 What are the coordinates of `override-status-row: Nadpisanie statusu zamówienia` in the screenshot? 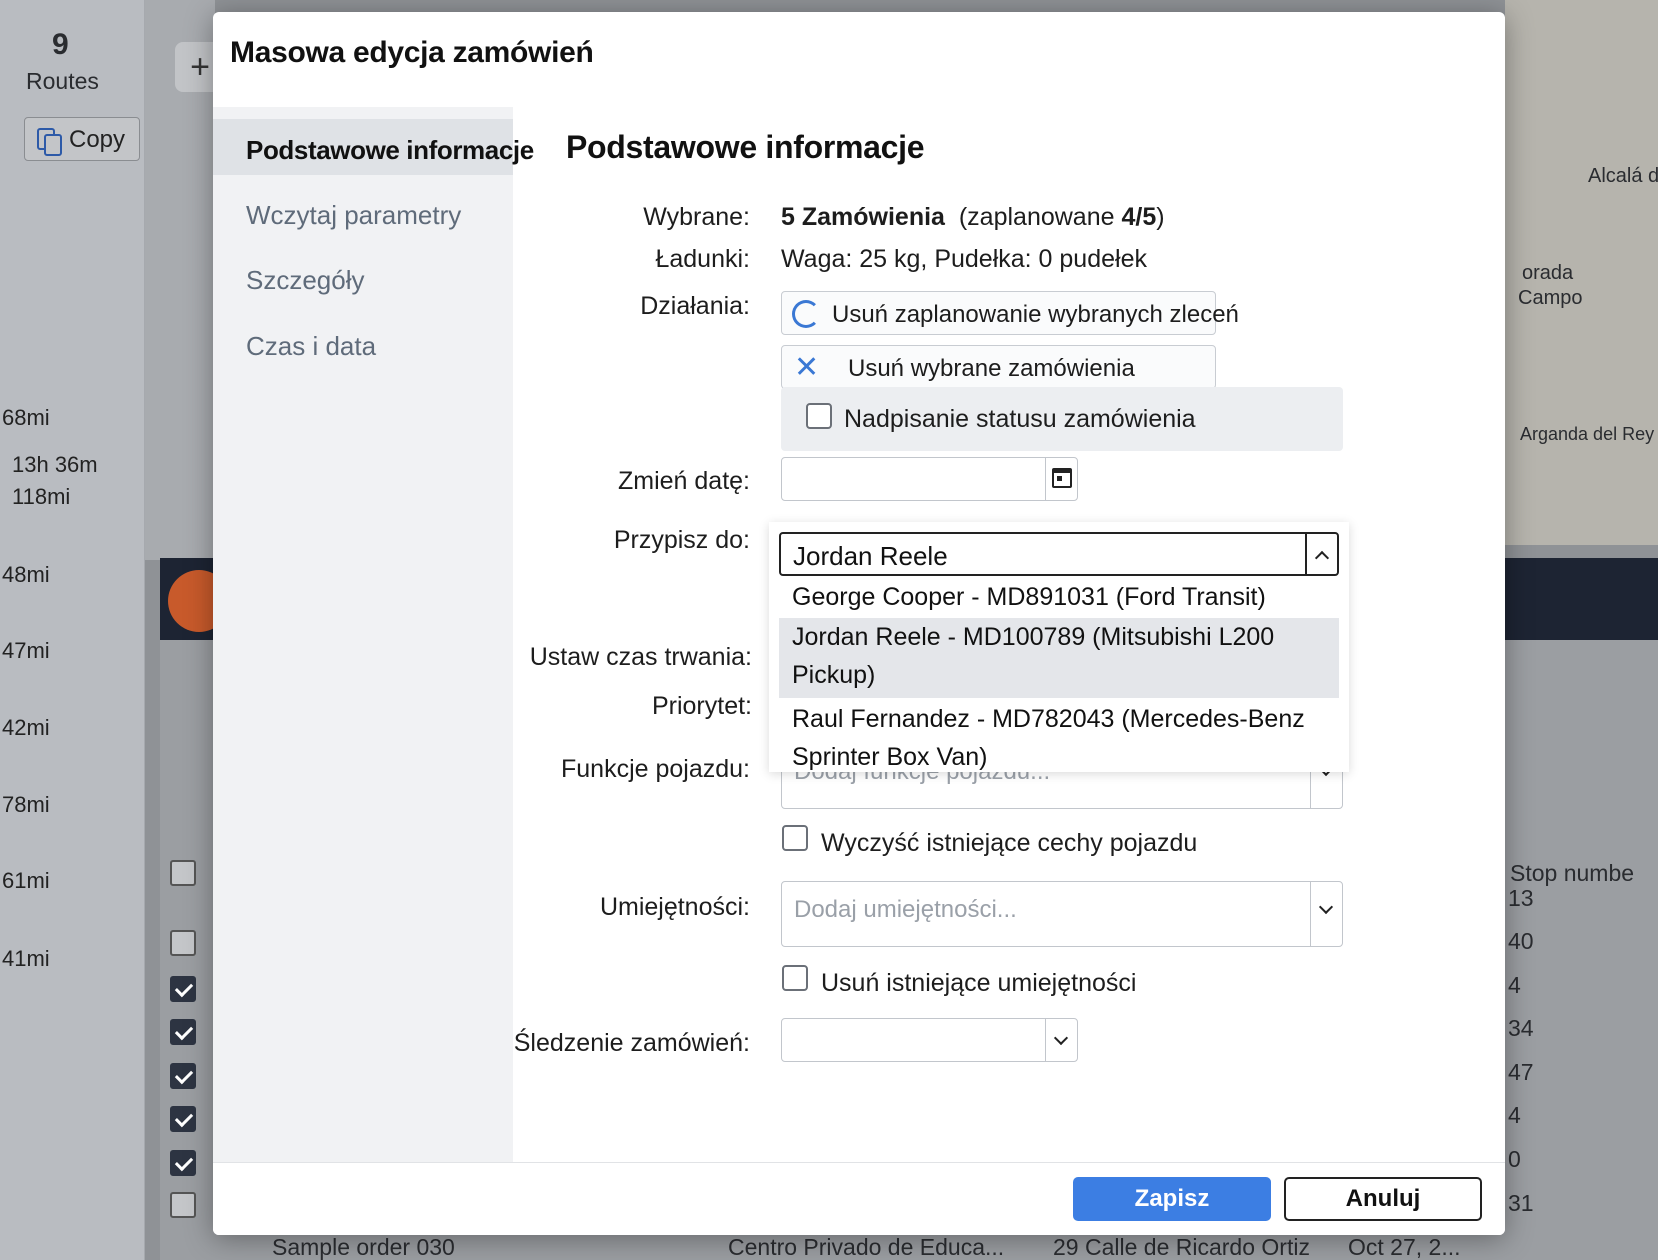 It's located at (1062, 419).